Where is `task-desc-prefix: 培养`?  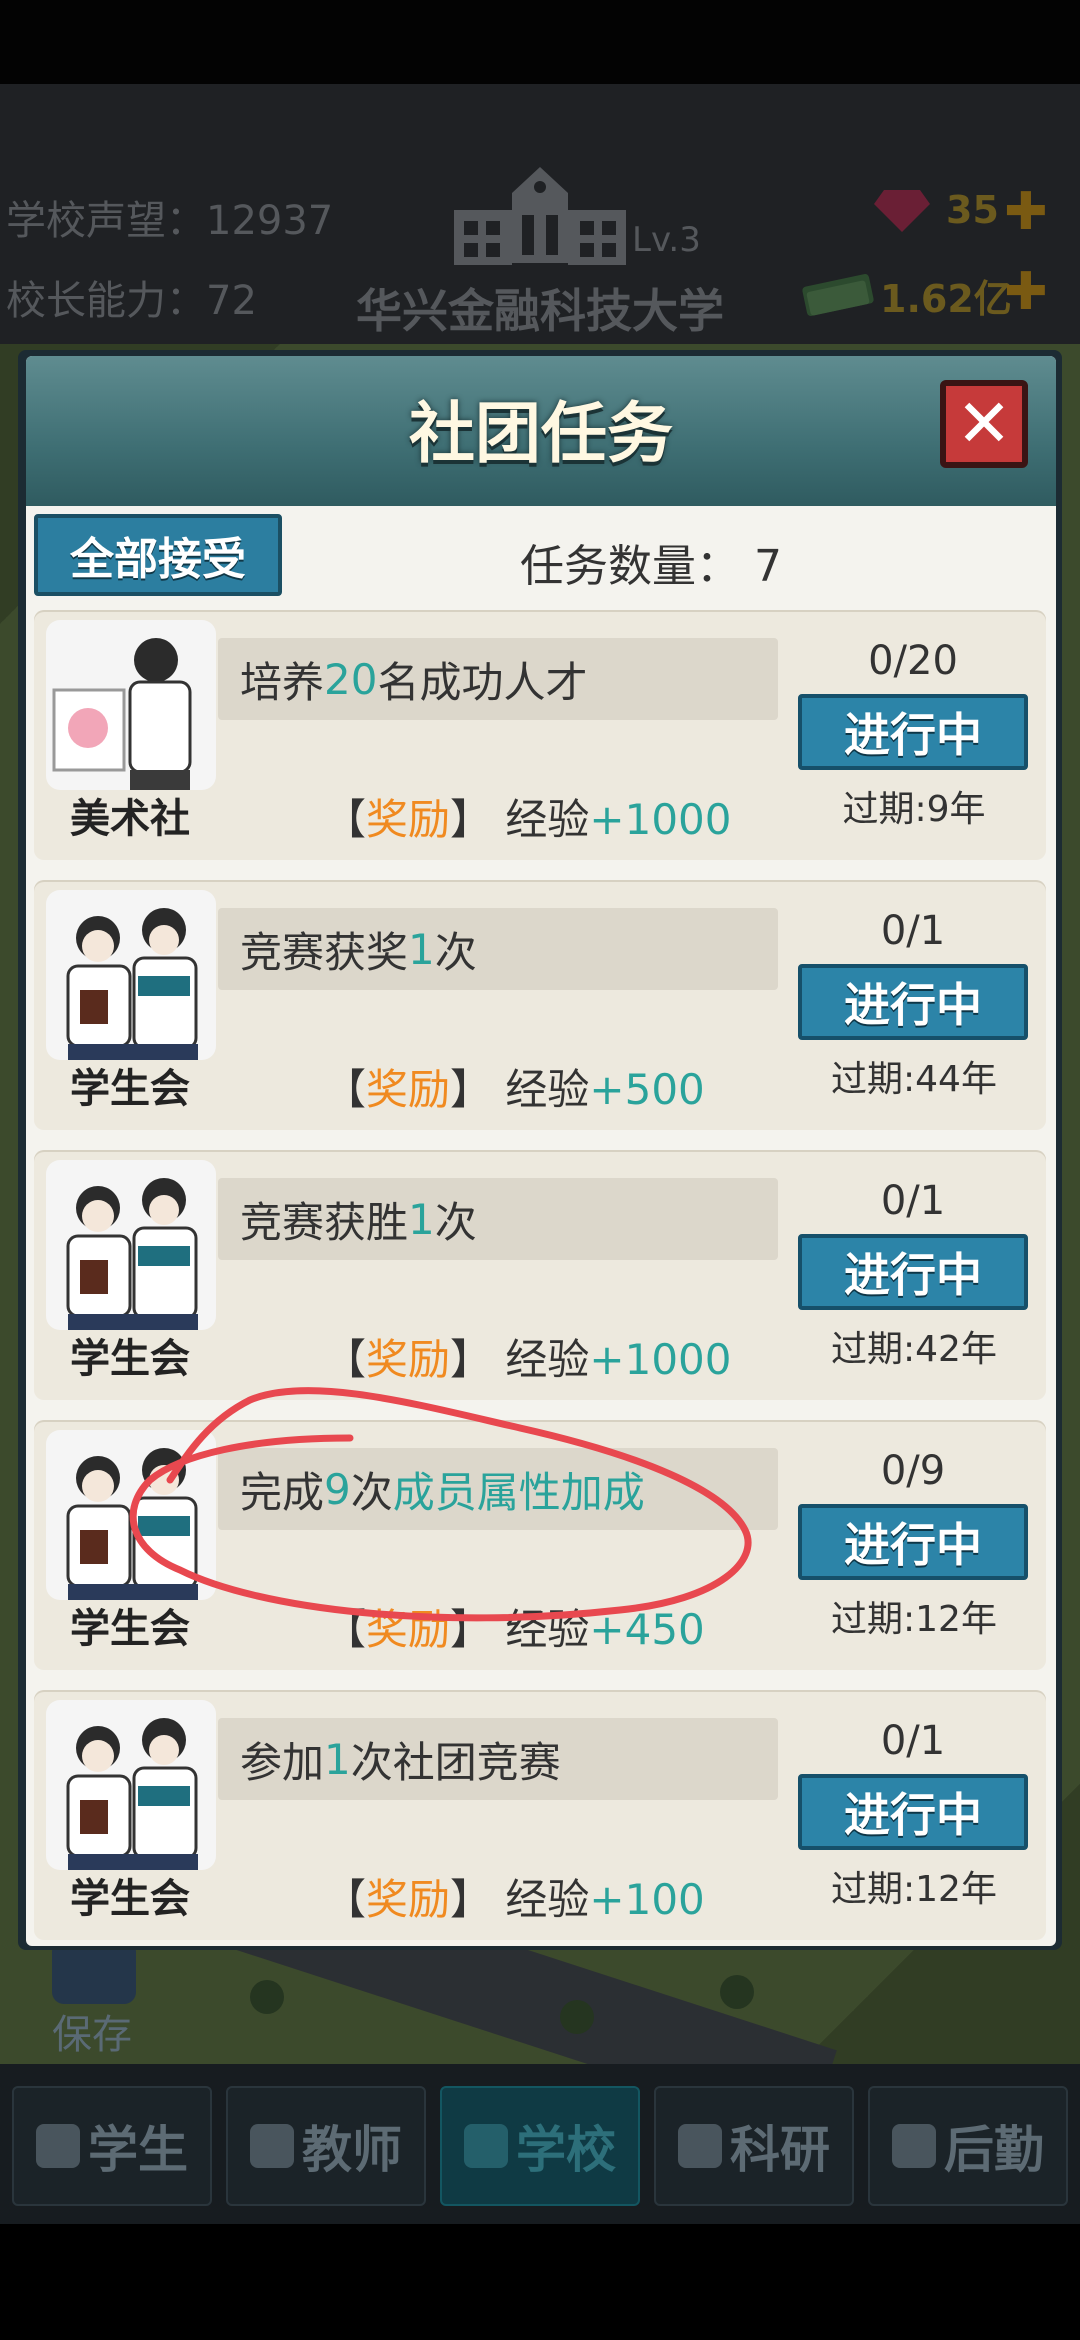
task-desc-prefix: 培养 is located at coordinates (282, 682).